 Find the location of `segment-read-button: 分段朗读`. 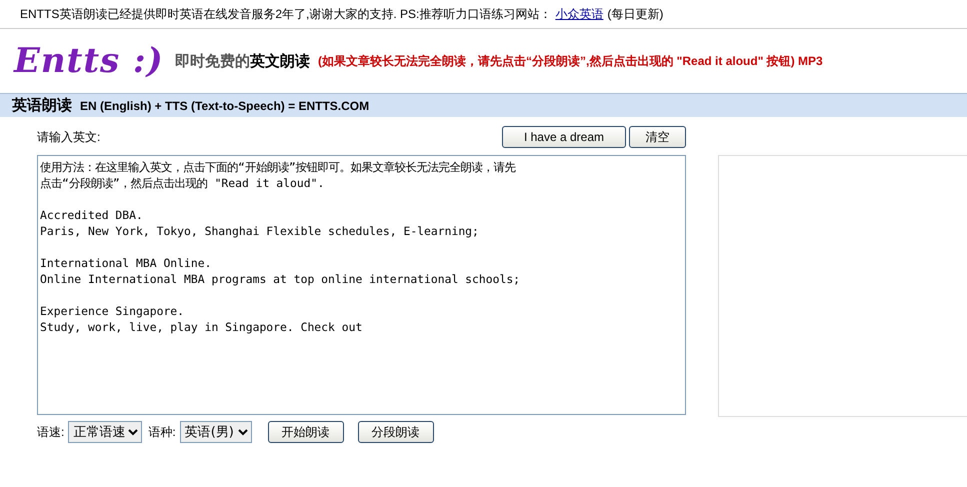

segment-read-button: 分段朗读 is located at coordinates (396, 432).